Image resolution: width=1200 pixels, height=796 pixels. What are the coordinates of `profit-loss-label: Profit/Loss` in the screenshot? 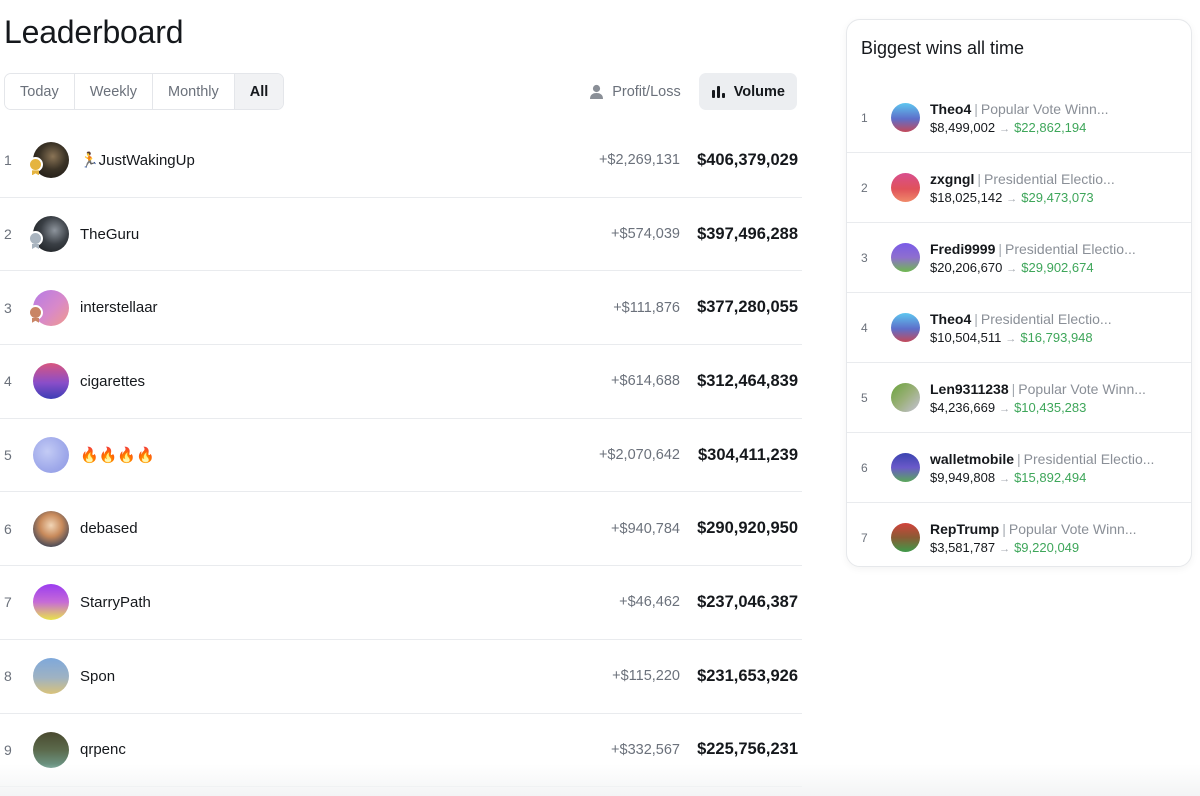 It's located at (646, 91).